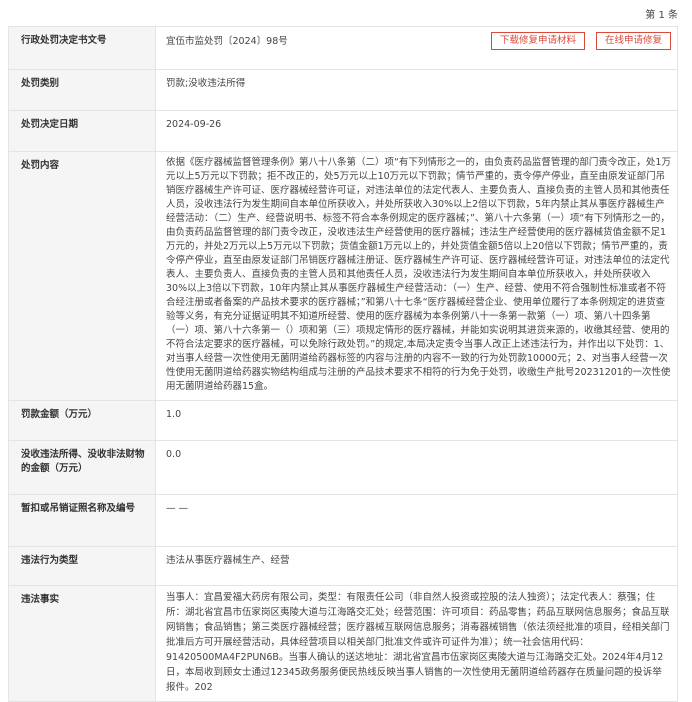 The image size is (692, 702). I want to click on confiscation-amount-label: 没收违法所得、没收非法财物的金额（万元）, so click(82, 467).